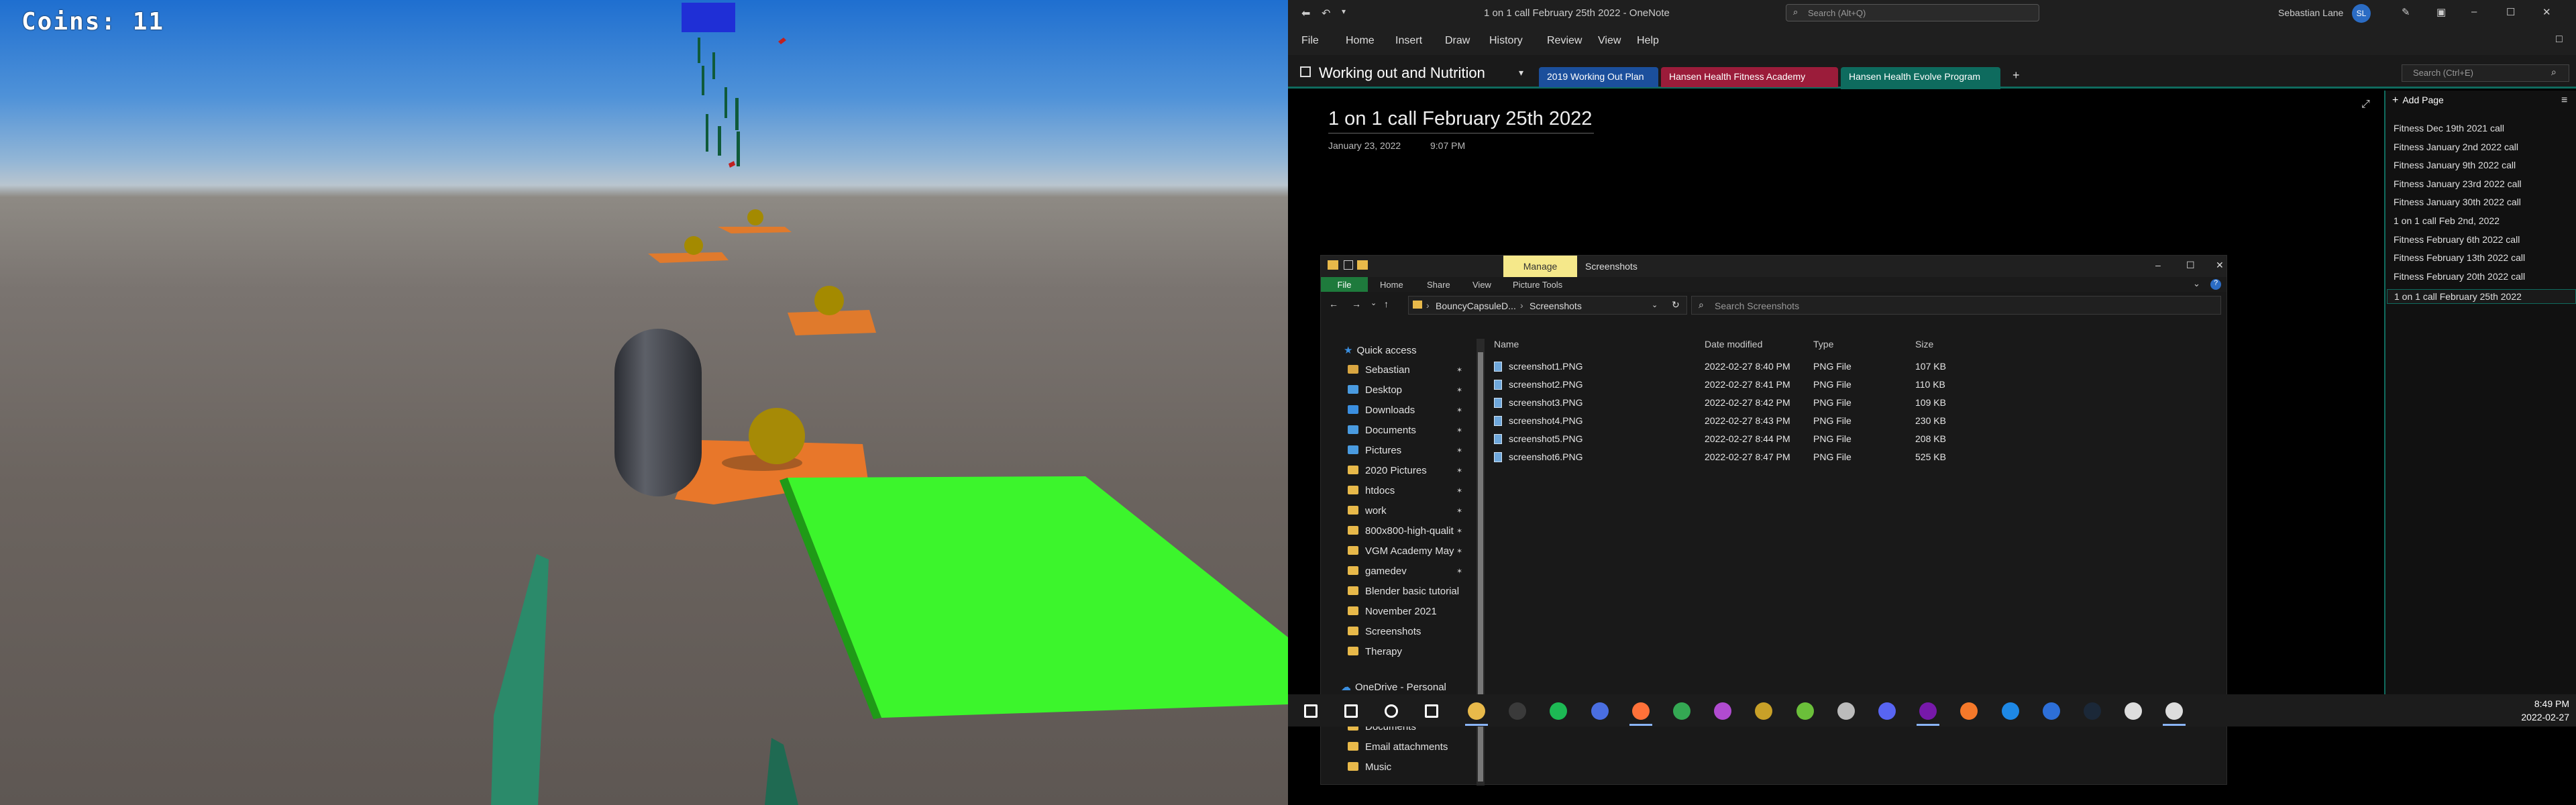  Describe the element at coordinates (2051, 711) in the screenshot. I see `sourcetree-icon` at that location.